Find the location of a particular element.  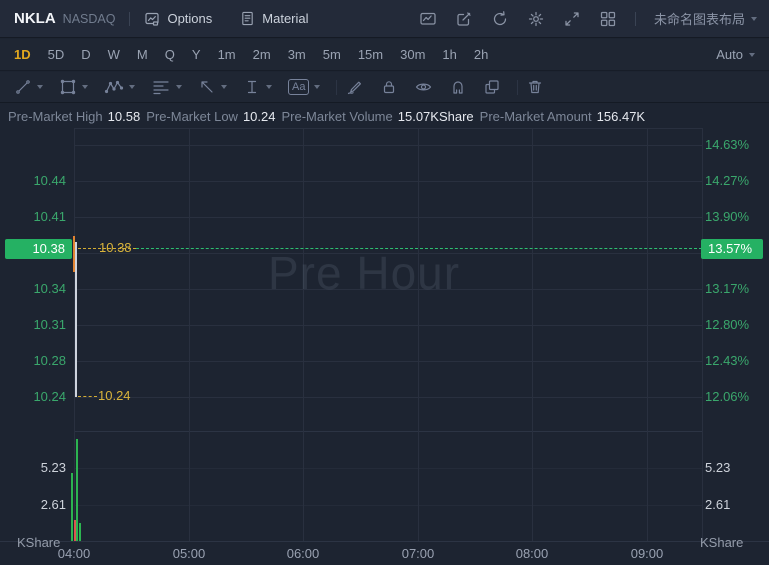

premarket-amount-label: Pre-Market Amount is located at coordinates (535, 116).